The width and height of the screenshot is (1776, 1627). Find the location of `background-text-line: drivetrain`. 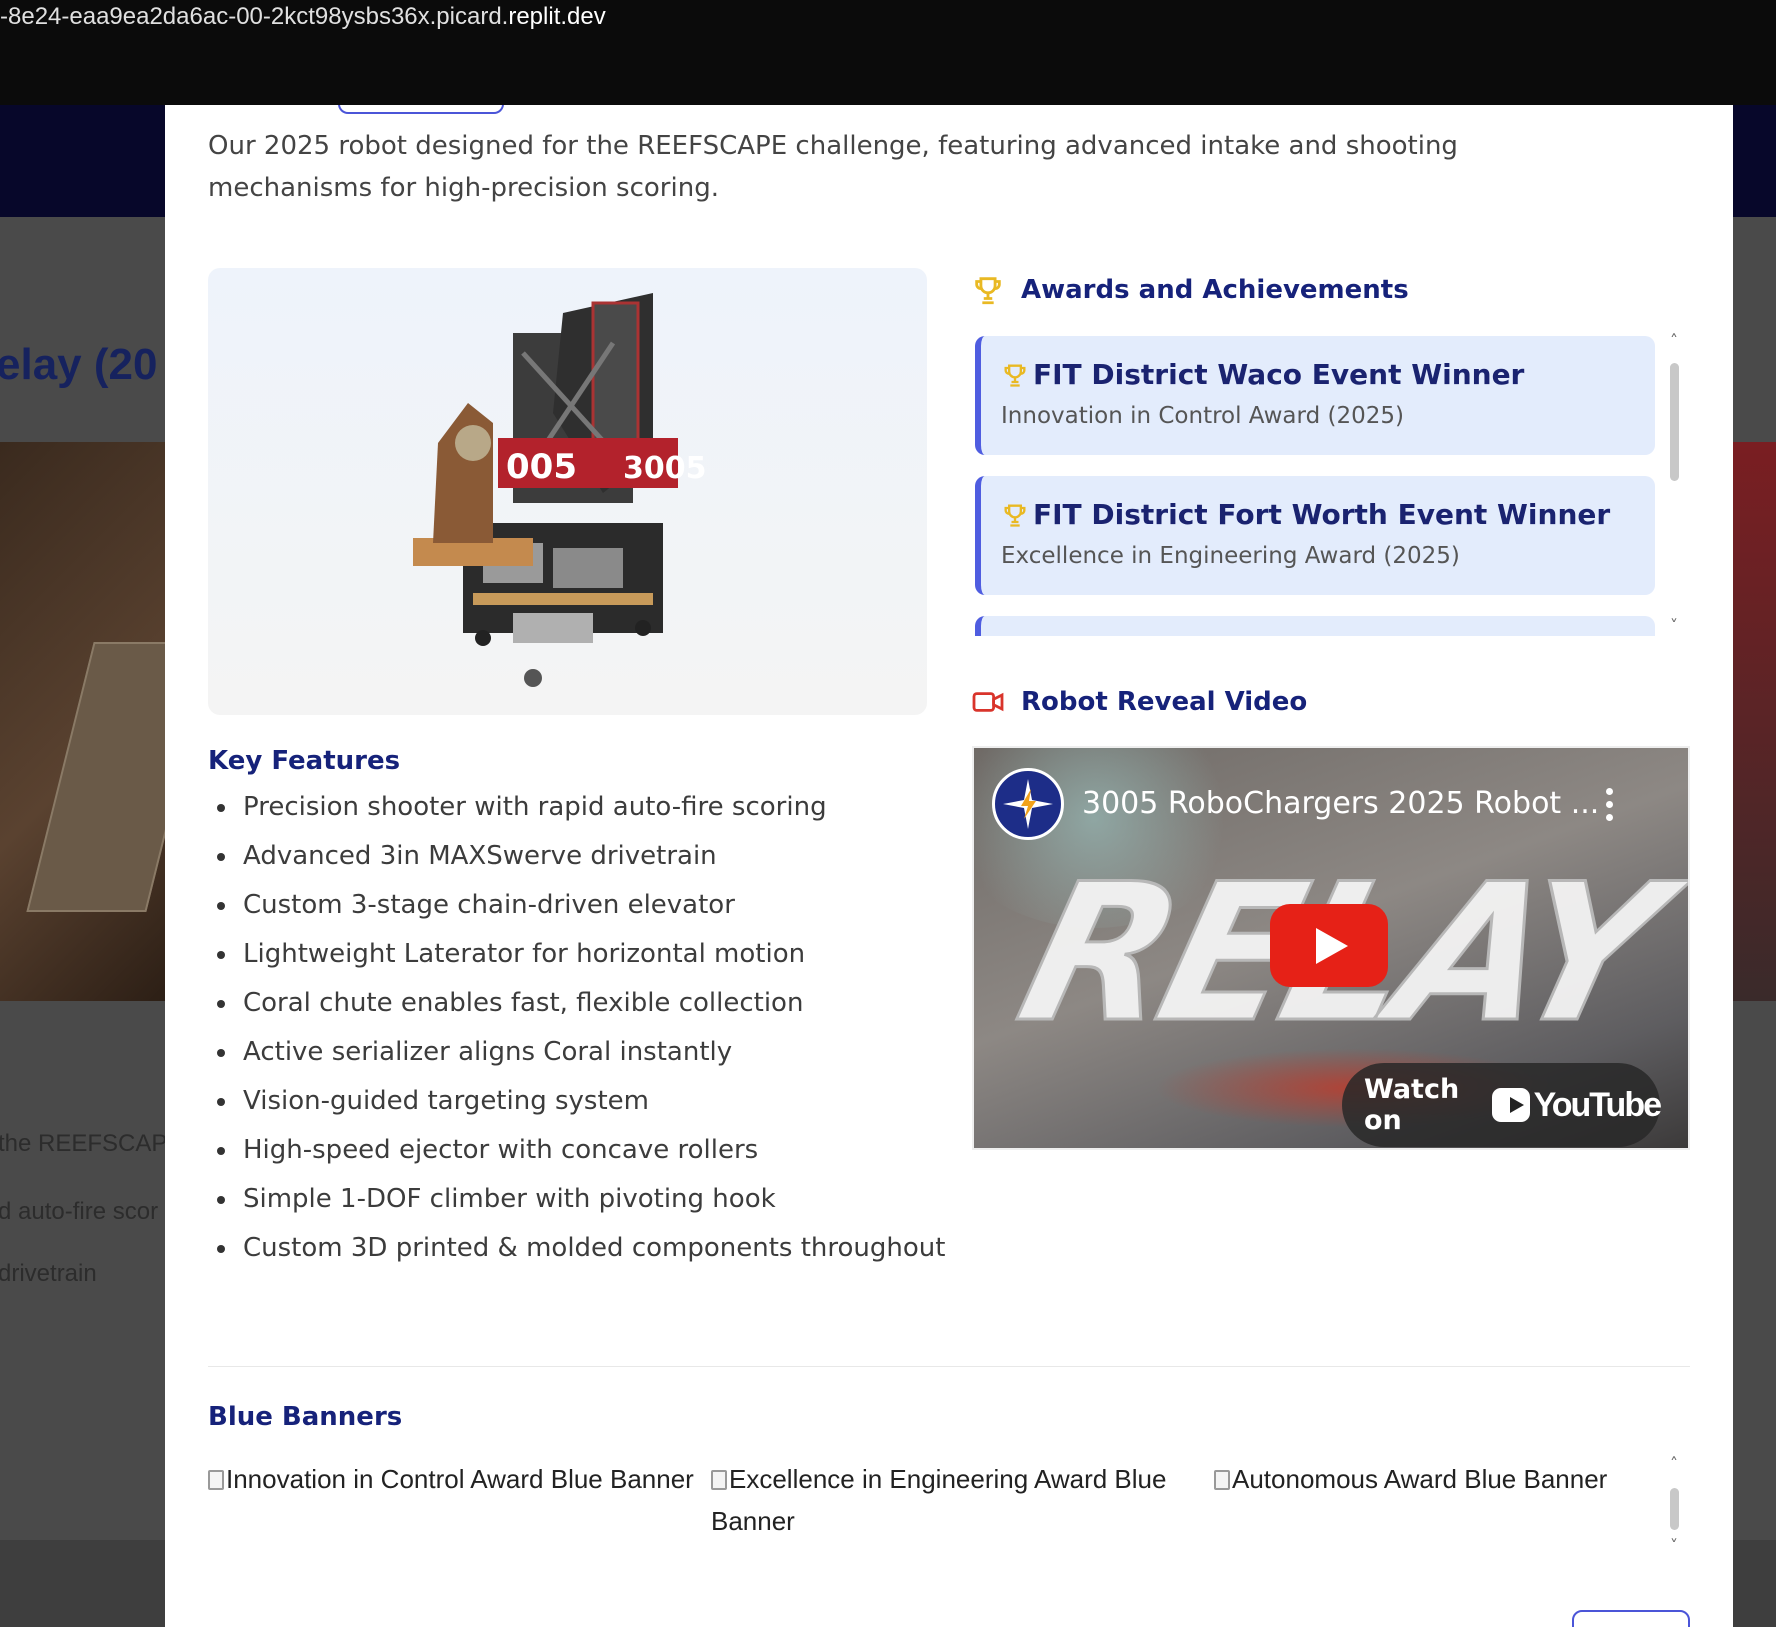

background-text-line: drivetrain is located at coordinates (48, 1273).